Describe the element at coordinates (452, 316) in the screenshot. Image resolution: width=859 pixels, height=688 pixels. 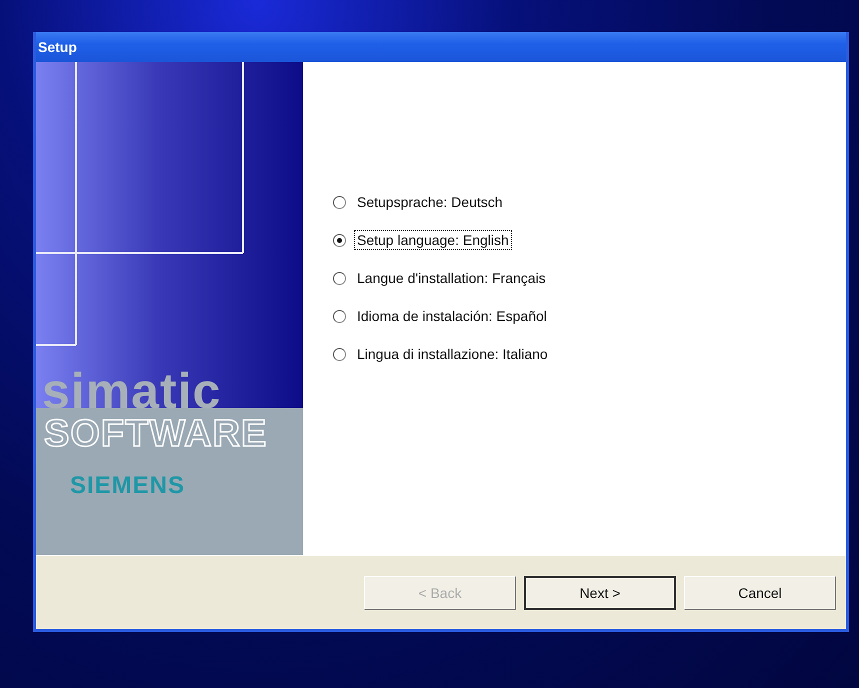
I see `radio-label: Idioma de instalación: Español` at that location.